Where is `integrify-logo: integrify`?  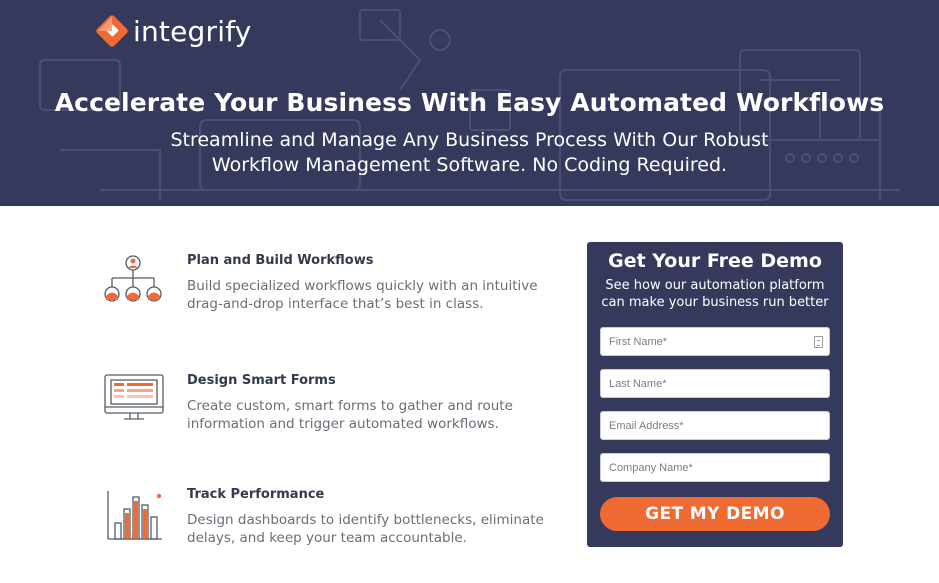
integrify-logo: integrify is located at coordinates (173, 31).